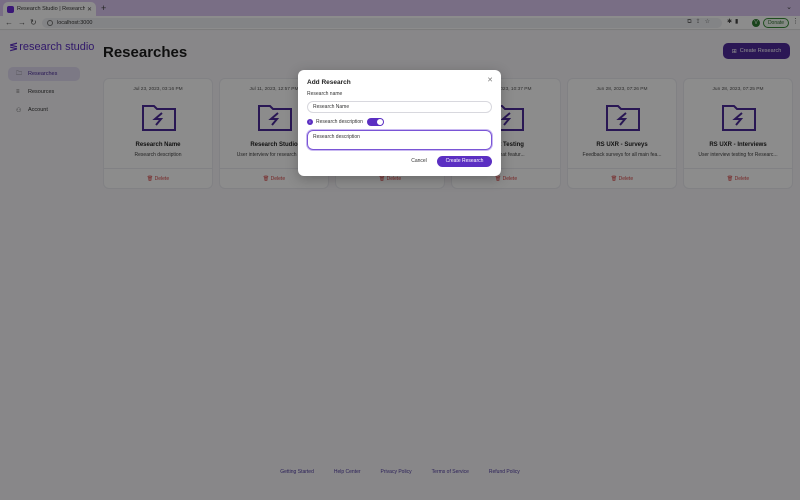  What do you see at coordinates (329, 82) in the screenshot?
I see `dialog-title: Add Research` at bounding box center [329, 82].